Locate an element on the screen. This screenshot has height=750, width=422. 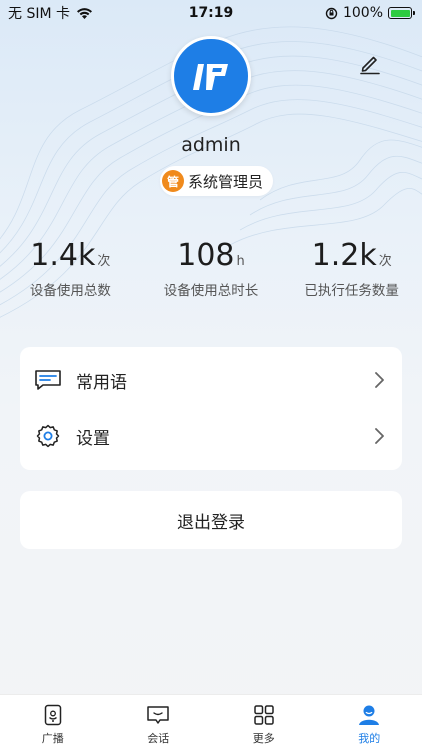
status-right: 100% is located at coordinates (370, 13).